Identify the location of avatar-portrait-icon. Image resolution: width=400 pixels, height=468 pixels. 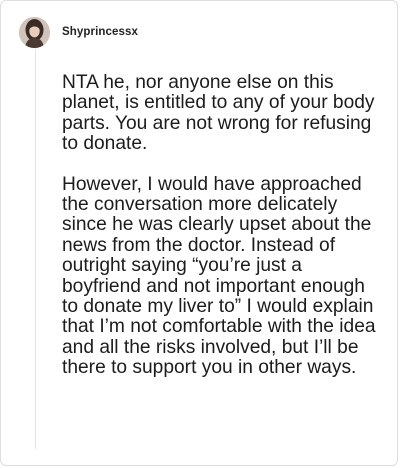
(34, 32).